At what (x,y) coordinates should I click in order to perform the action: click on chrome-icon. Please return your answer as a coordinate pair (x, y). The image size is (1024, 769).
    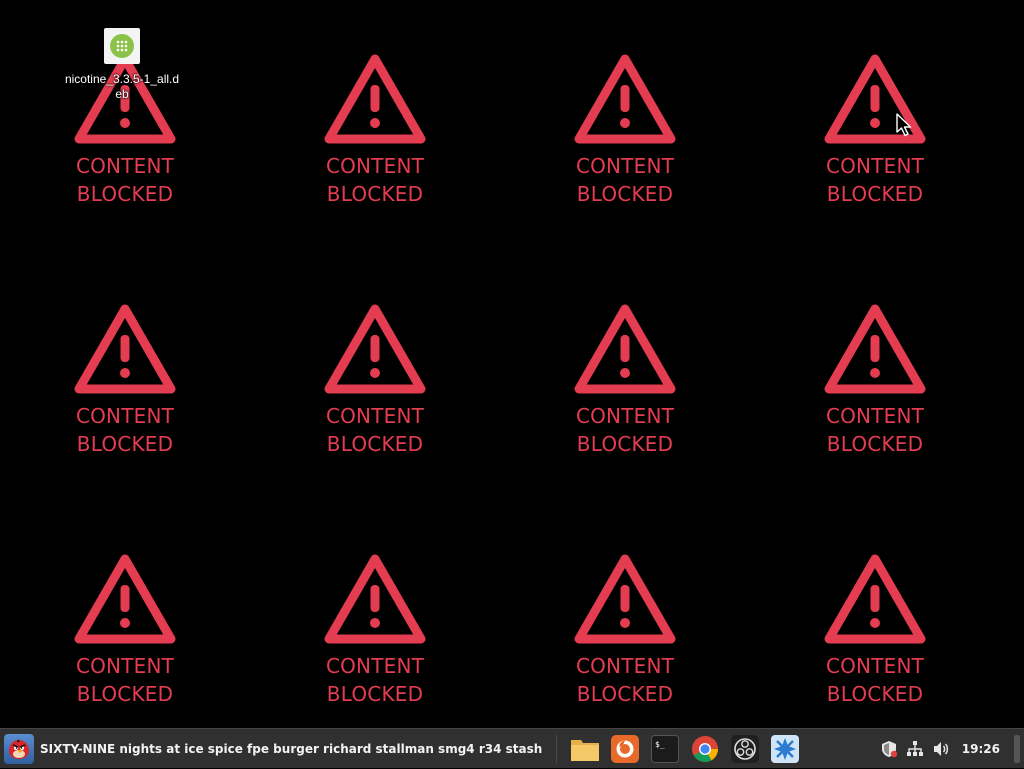
    Looking at the image, I should click on (705, 748).